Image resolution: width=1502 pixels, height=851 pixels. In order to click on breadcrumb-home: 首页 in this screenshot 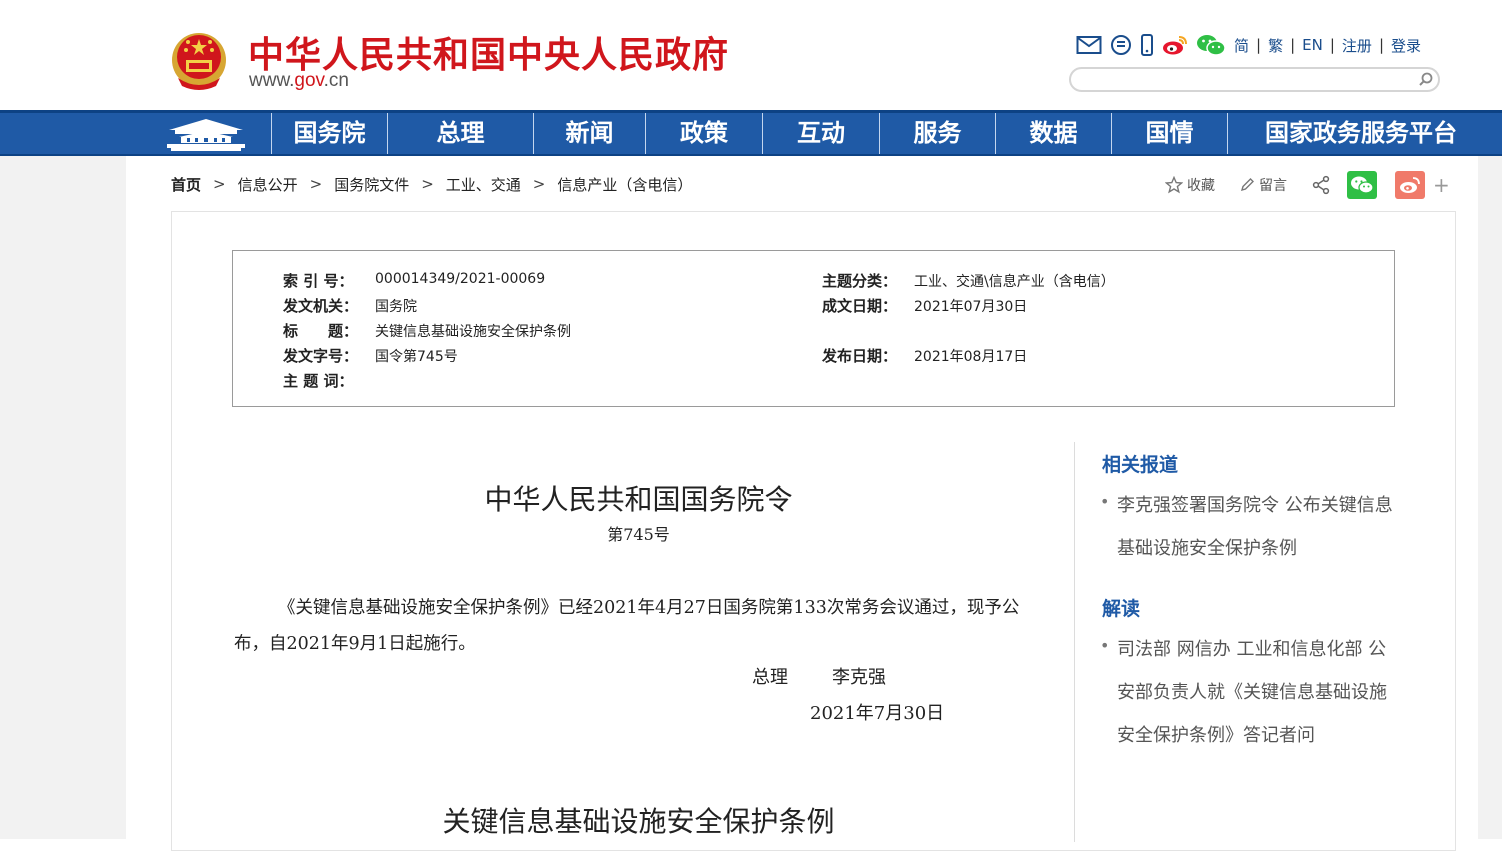, I will do `click(186, 184)`.